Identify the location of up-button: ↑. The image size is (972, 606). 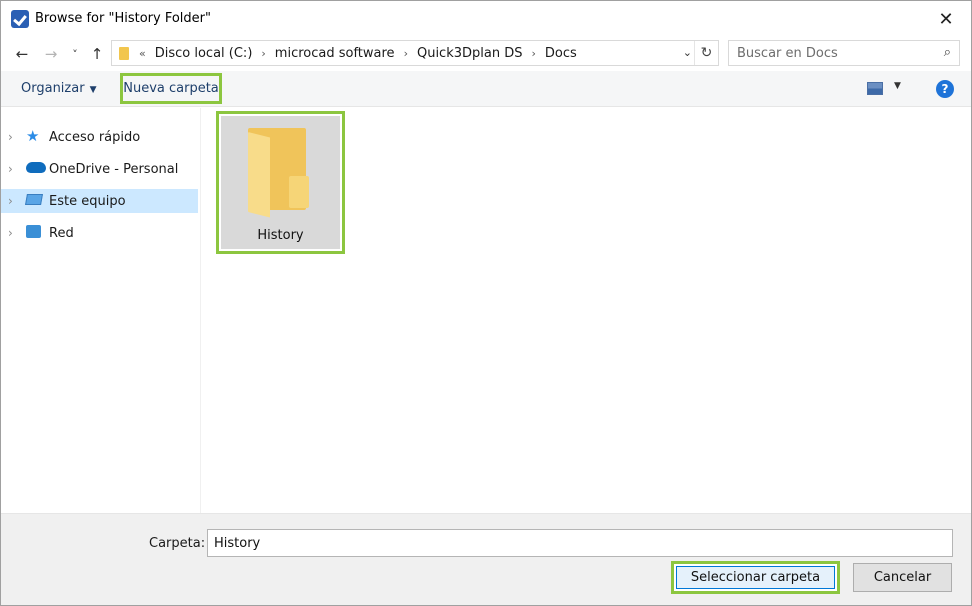
(97, 54).